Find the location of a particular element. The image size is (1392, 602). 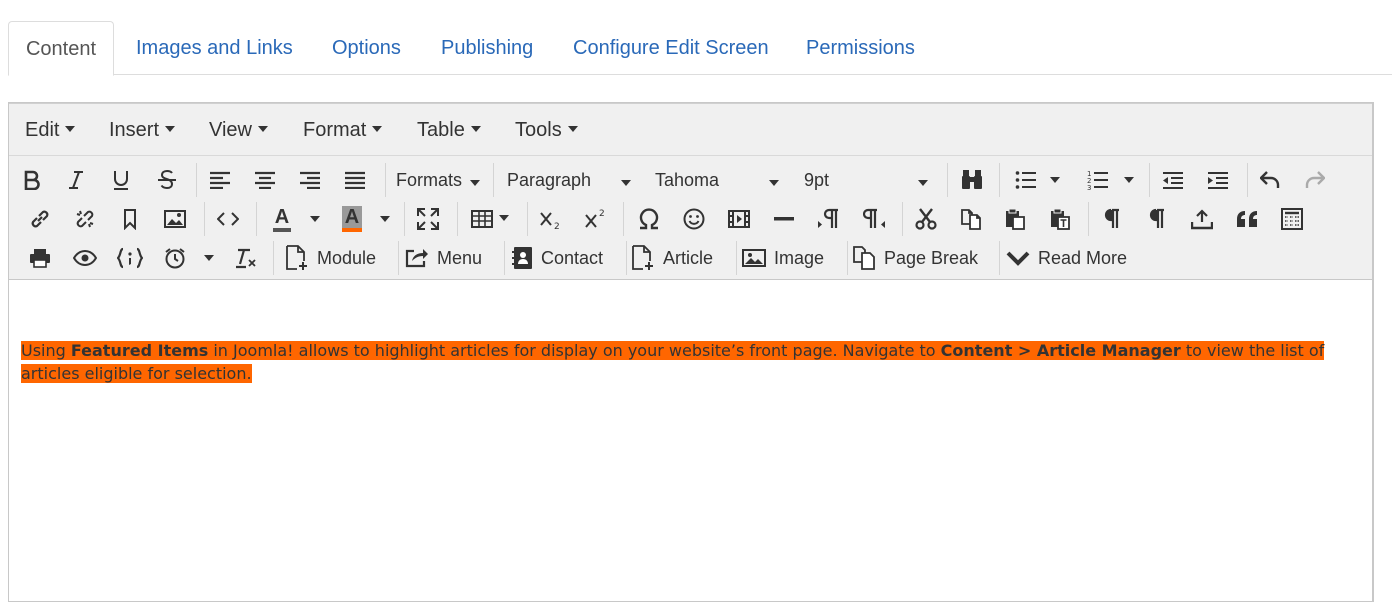

table-icon is located at coordinates (482, 219).